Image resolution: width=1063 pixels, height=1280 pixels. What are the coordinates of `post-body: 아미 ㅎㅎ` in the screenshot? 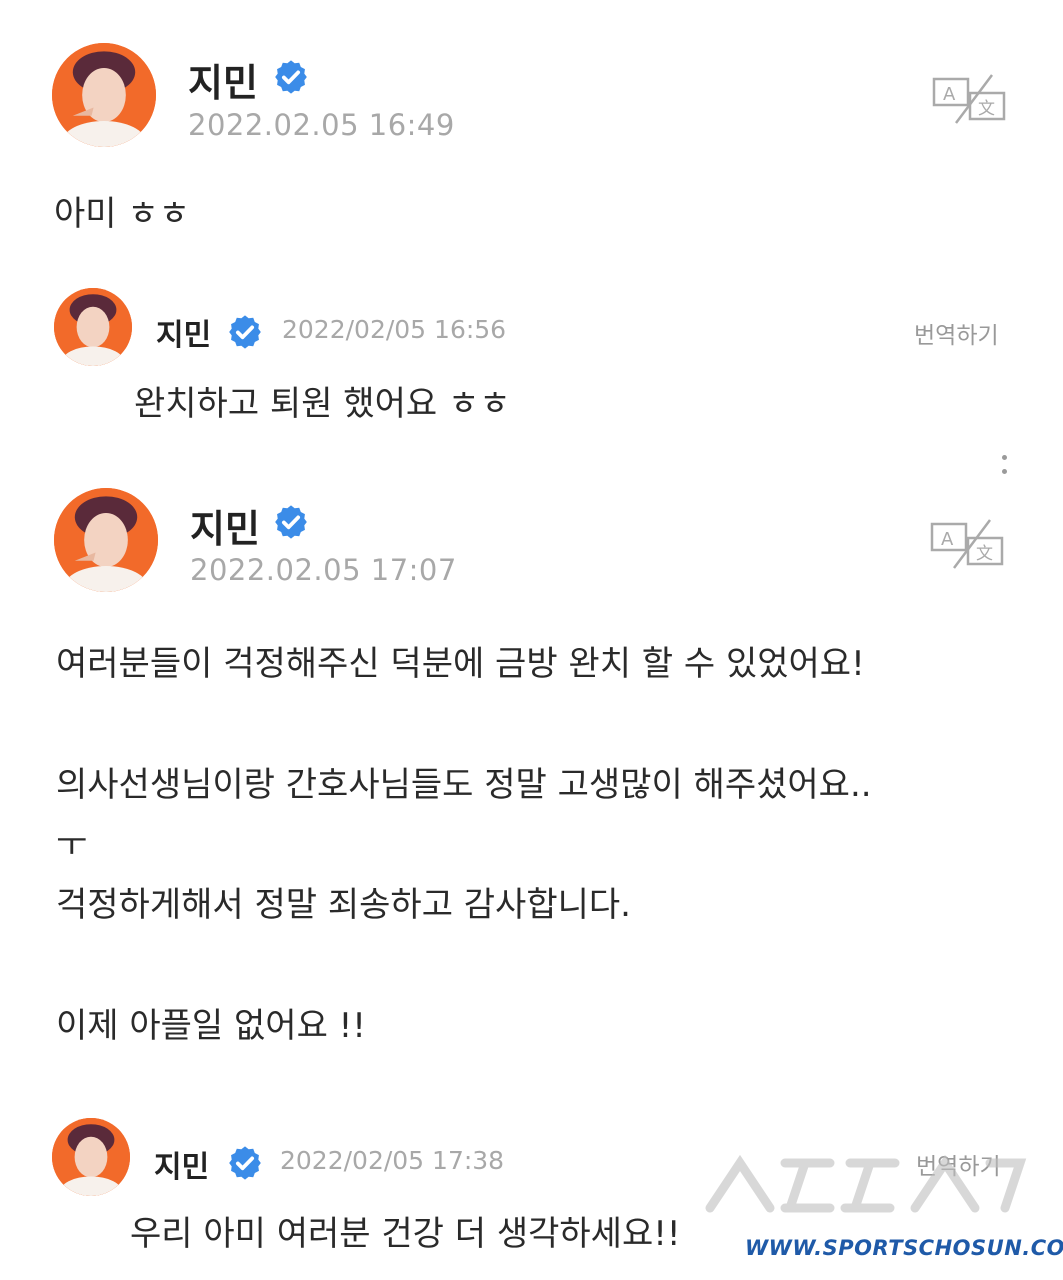 It's located at (122, 214).